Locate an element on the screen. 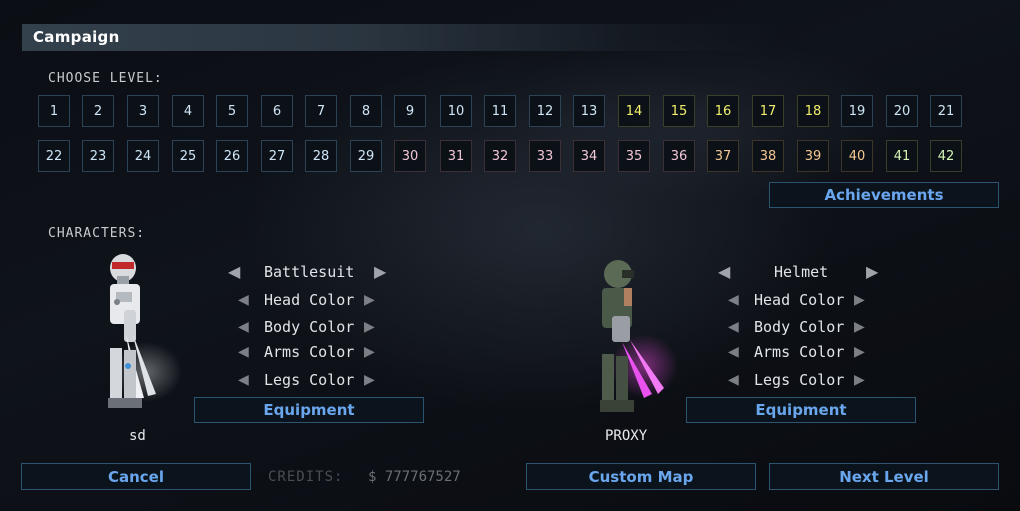 This screenshot has height=511, width=1020. level-button-16: 16 is located at coordinates (723, 111).